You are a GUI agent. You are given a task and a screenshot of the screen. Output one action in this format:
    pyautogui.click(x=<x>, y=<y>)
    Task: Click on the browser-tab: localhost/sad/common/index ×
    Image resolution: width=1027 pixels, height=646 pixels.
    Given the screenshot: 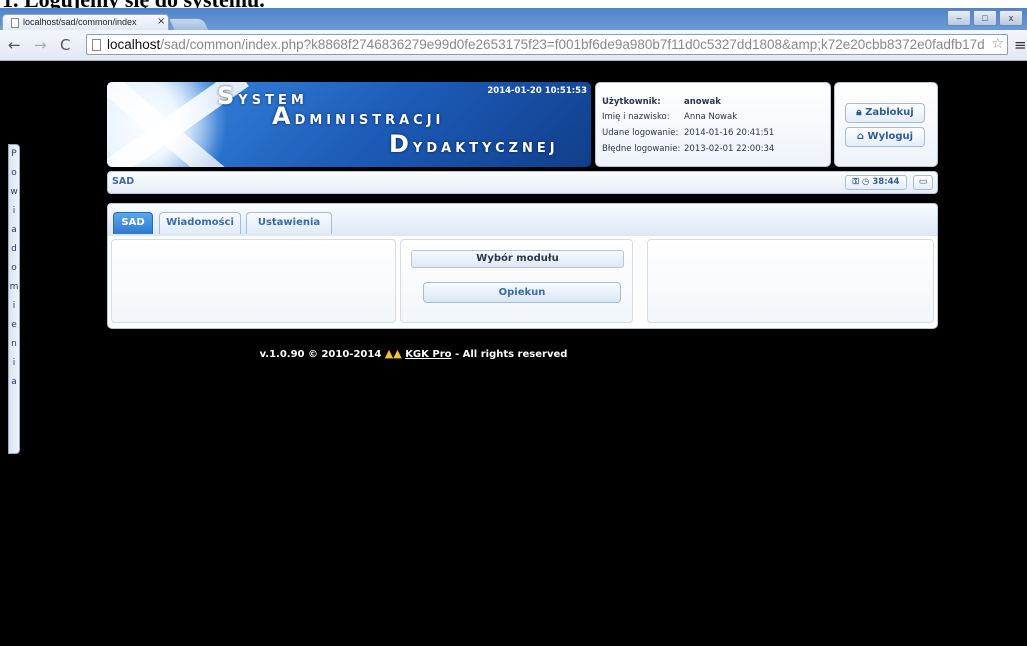 What is the action you would take?
    pyautogui.click(x=85, y=22)
    